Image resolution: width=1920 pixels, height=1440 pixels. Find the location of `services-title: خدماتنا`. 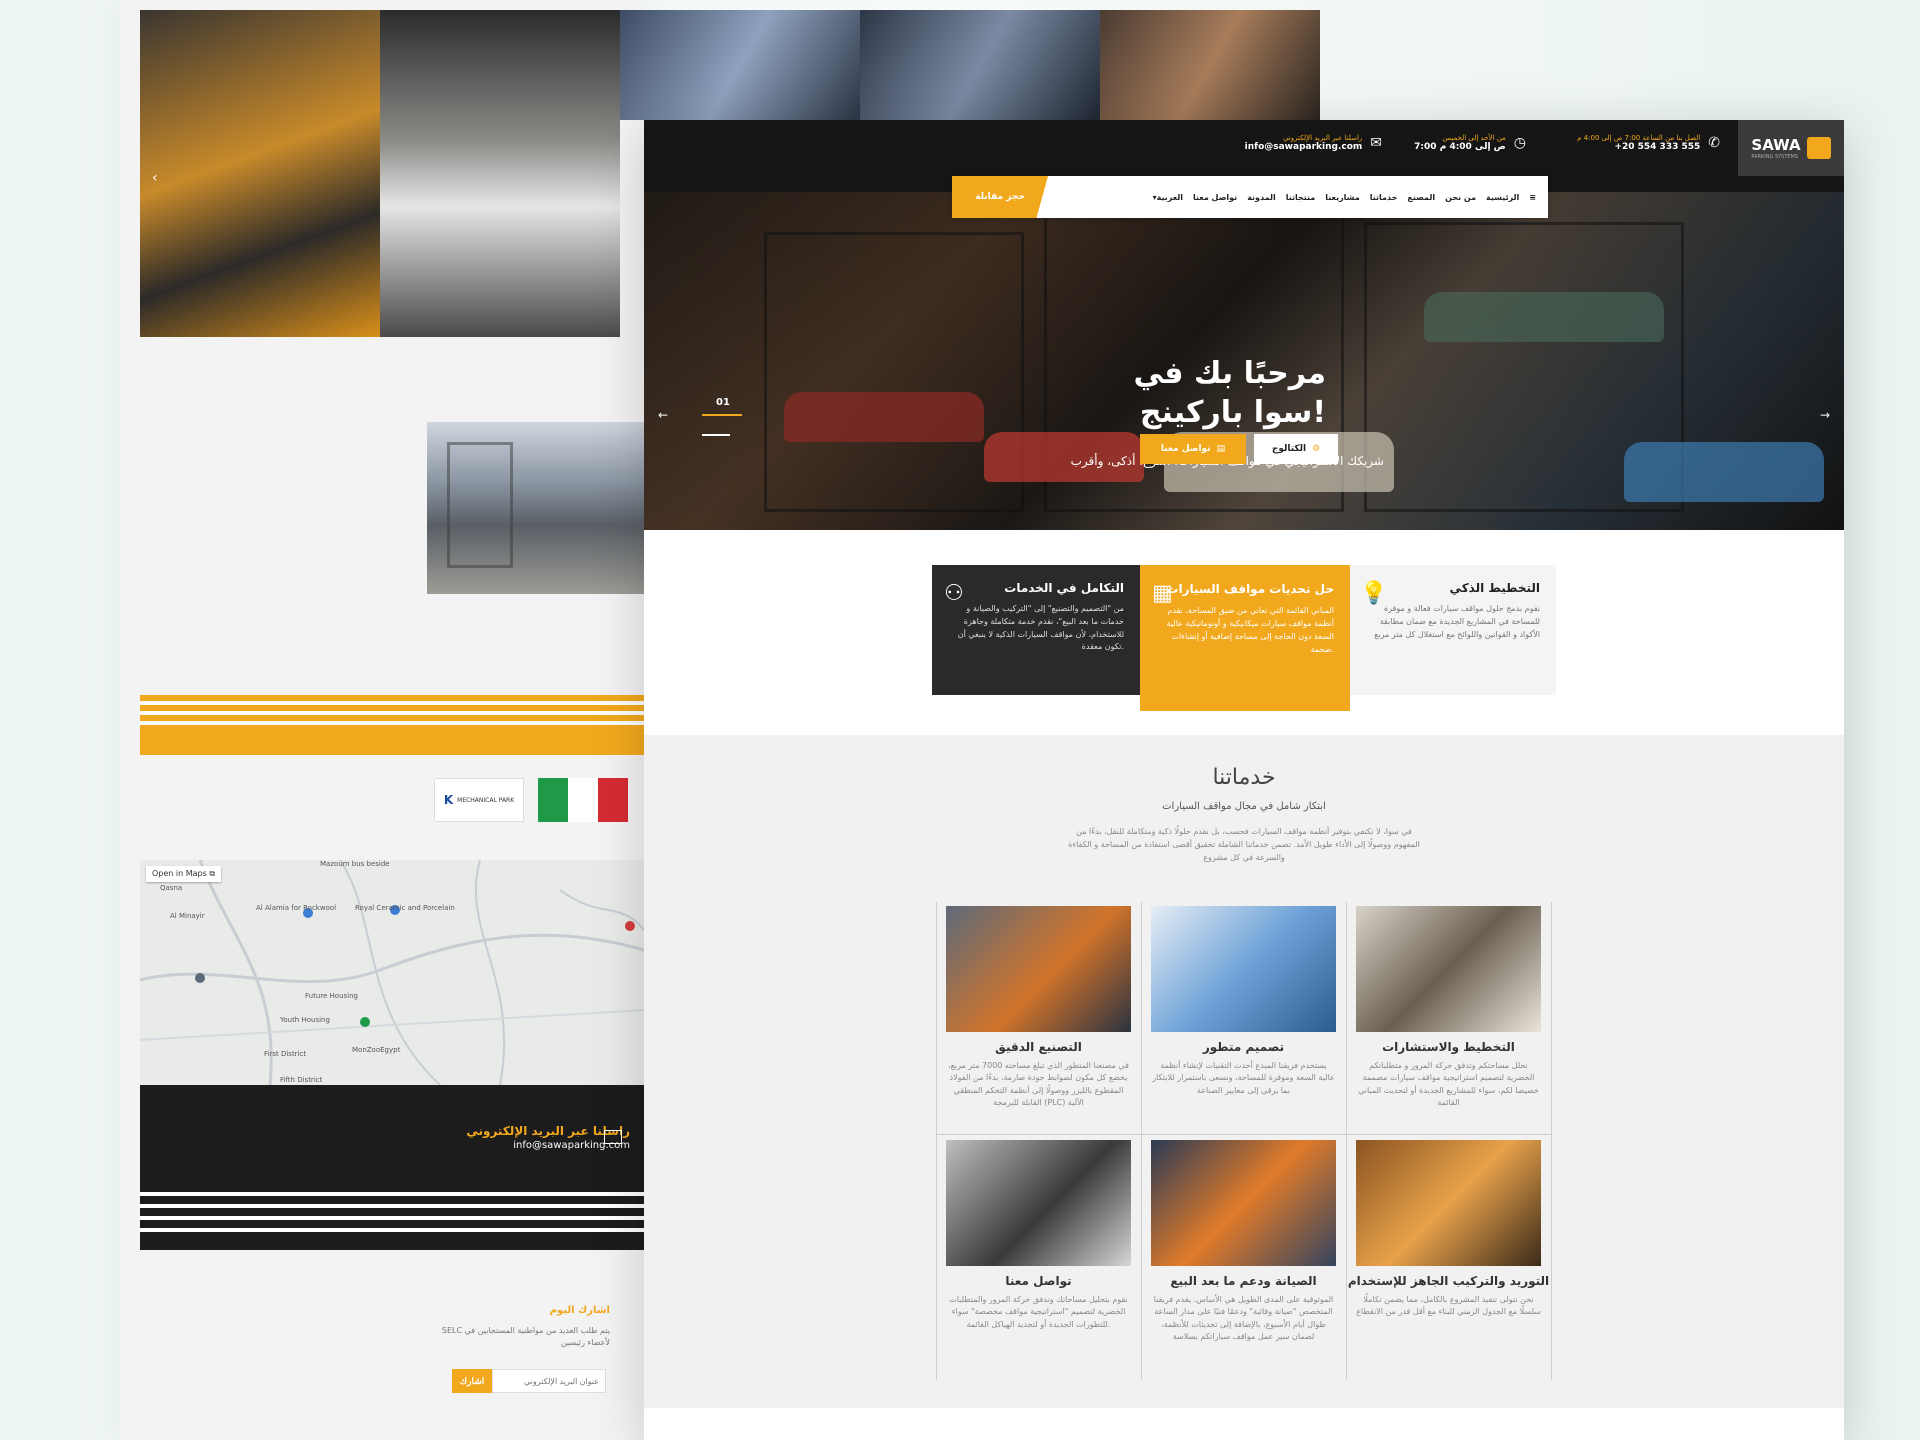

services-title: خدماتنا is located at coordinates (1244, 777).